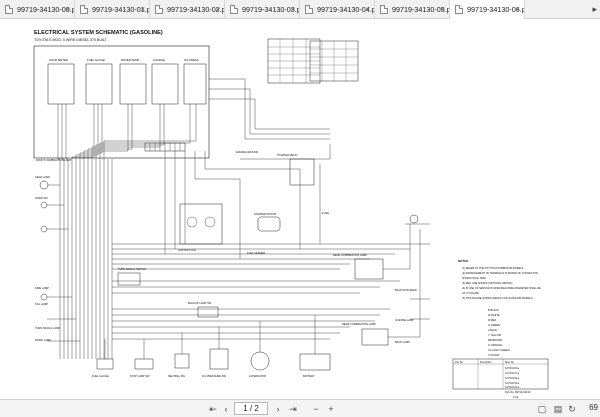 This screenshot has width=600, height=417. Describe the element at coordinates (42, 288) in the screenshot. I see `component-label: SIDE LAMP` at that location.